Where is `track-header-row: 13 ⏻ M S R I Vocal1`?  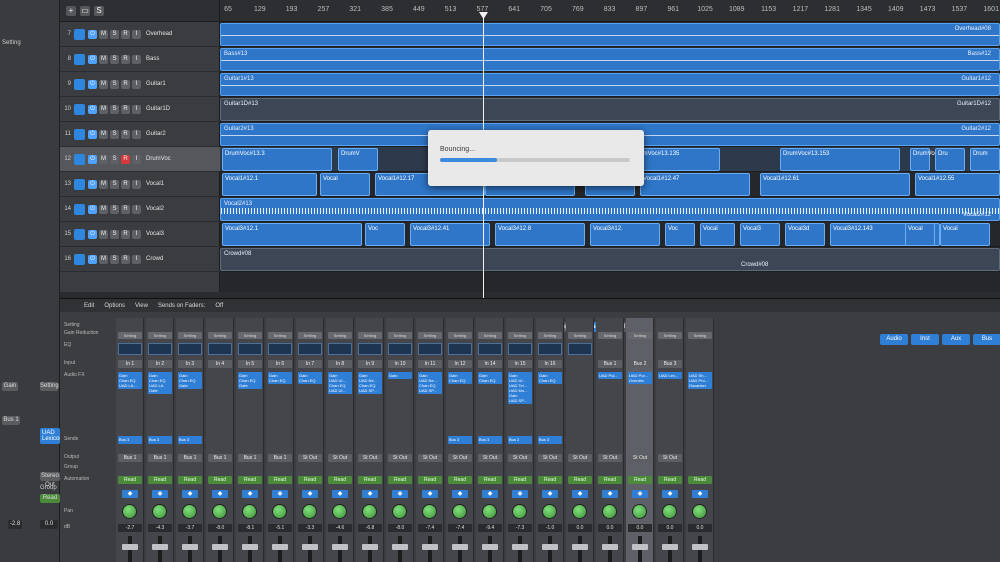
track-header-row: 13 ⏻ M S R I Vocal1 is located at coordinates (140, 184).